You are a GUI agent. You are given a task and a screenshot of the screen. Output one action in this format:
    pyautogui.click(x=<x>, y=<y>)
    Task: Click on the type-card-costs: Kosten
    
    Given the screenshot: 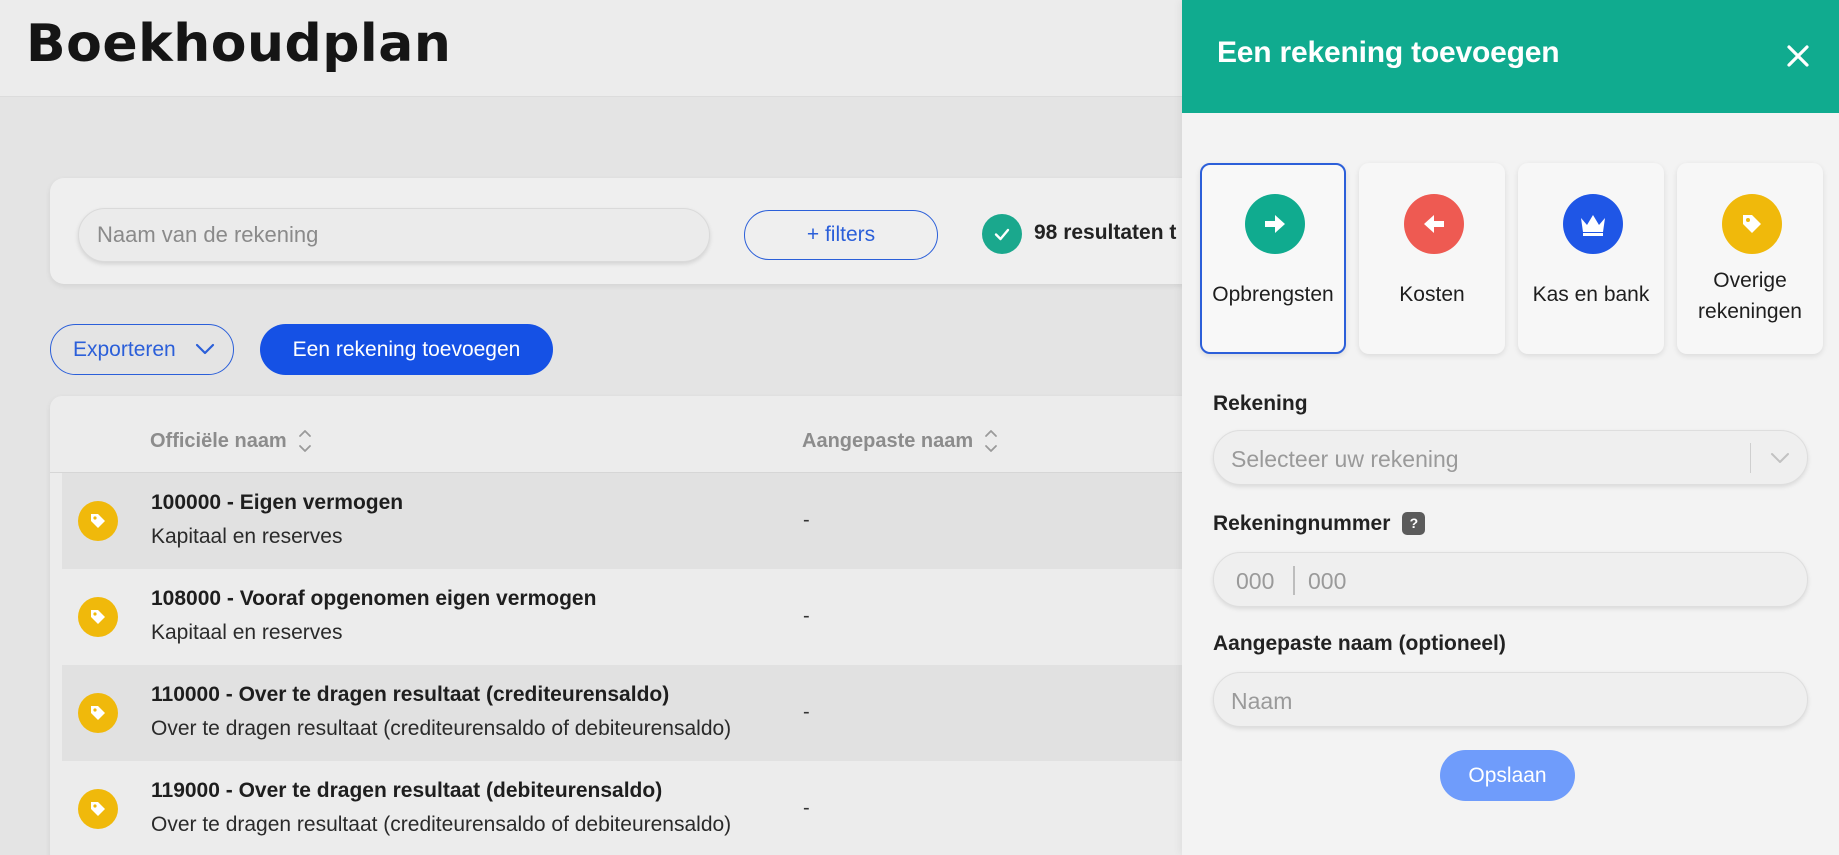 What is the action you would take?
    pyautogui.click(x=1432, y=258)
    